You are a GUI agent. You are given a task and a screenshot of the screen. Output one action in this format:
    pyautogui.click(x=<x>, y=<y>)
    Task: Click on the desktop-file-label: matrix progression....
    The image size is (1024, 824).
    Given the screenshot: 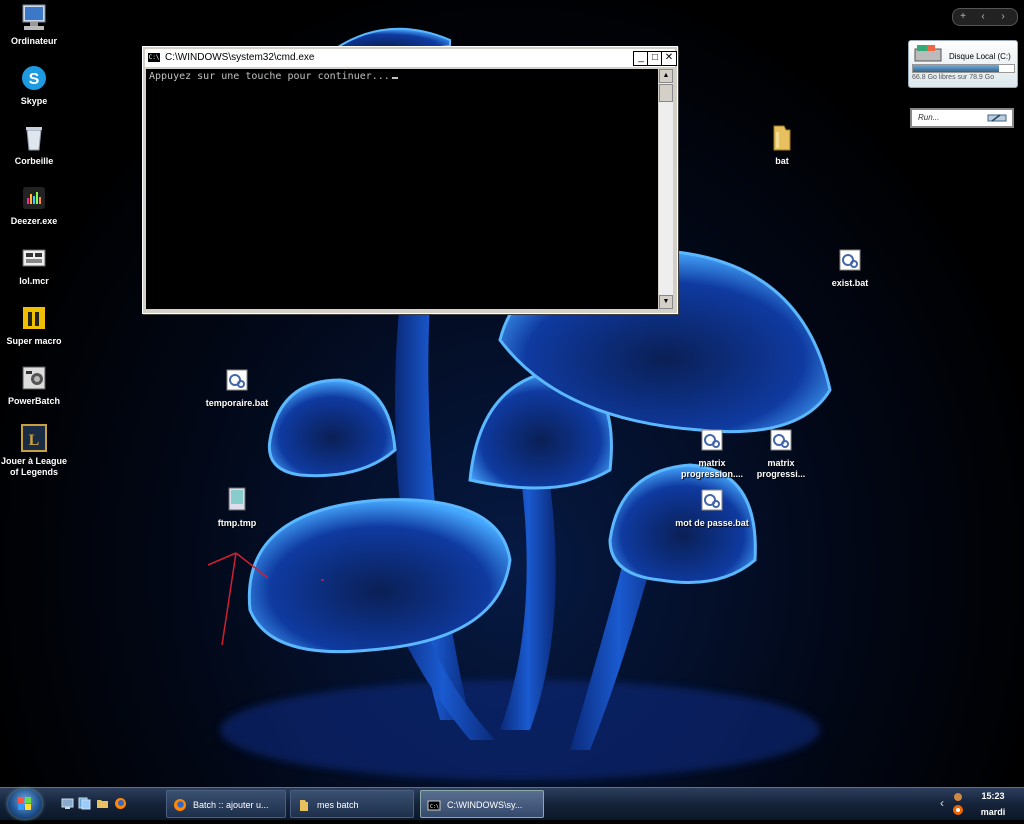 What is the action you would take?
    pyautogui.click(x=711, y=468)
    